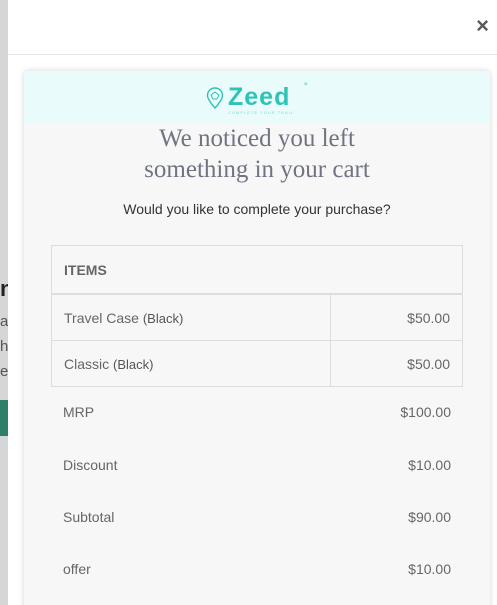 Image resolution: width=497 pixels, height=605 pixels. What do you see at coordinates (252, 27) in the screenshot?
I see `modal-header: ×` at bounding box center [252, 27].